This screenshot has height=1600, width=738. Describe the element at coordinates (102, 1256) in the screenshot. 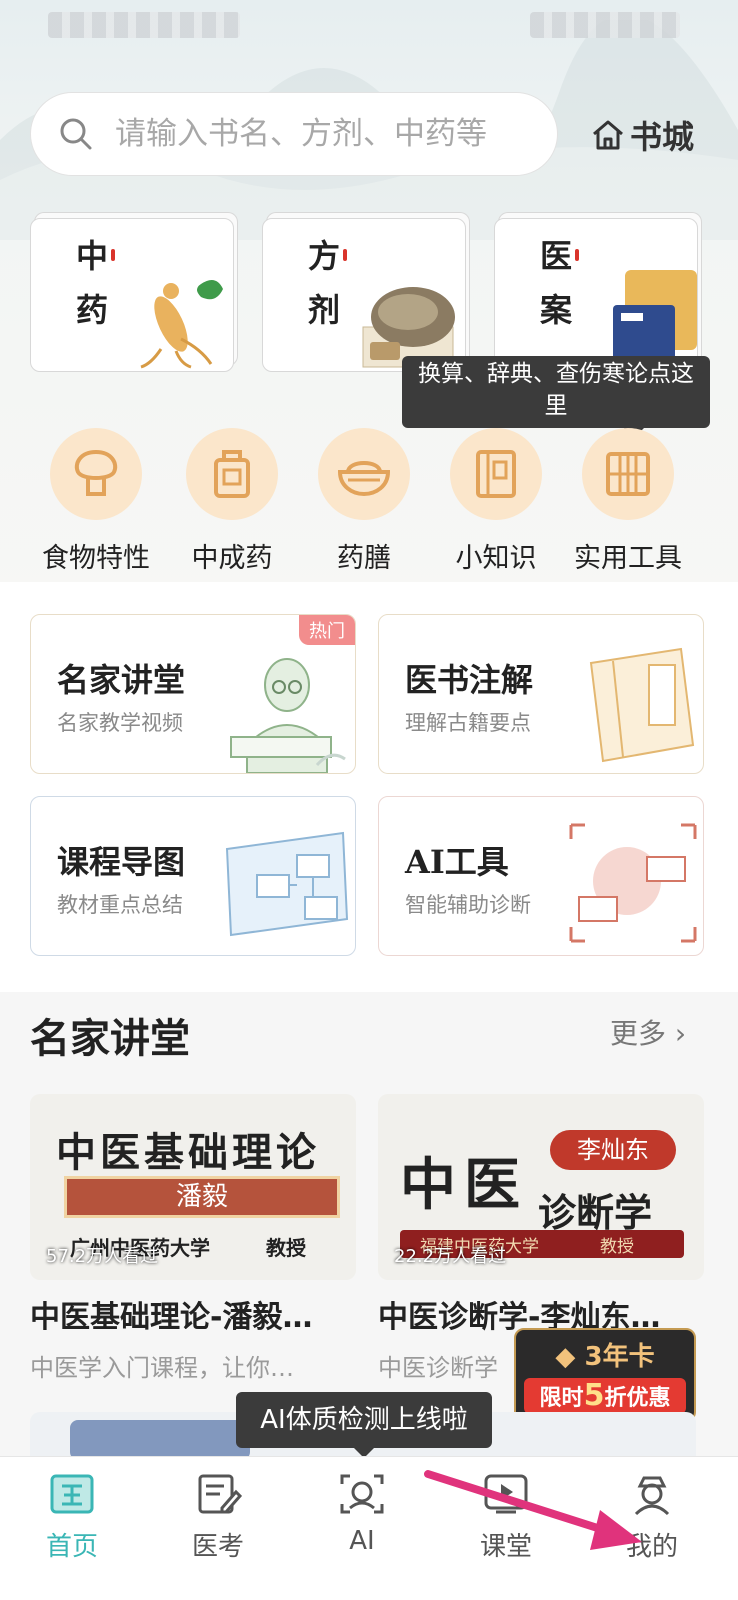

I see `view-count: 57.2万人看过` at that location.